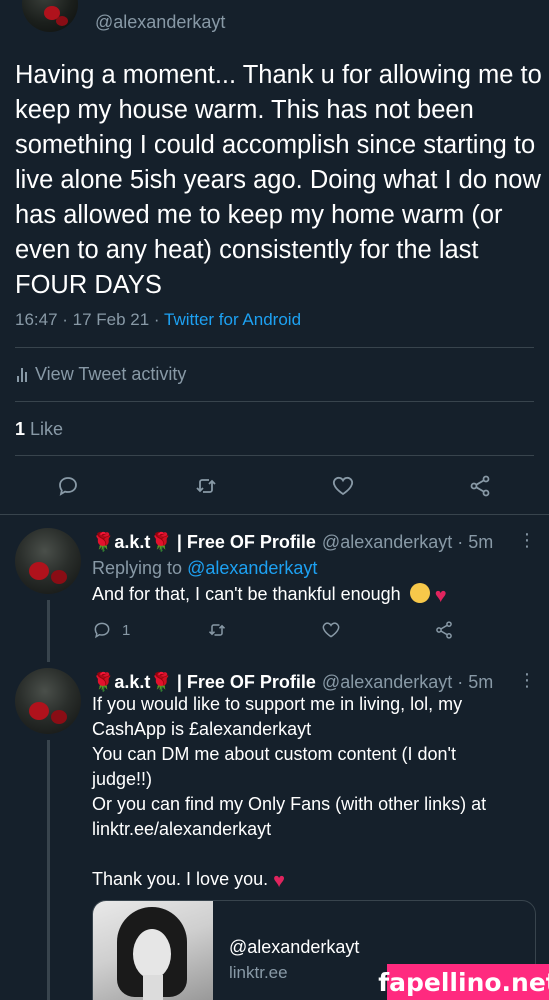 The image size is (549, 1000). Describe the element at coordinates (274, 20) in the screenshot. I see `main-tweet-header: @alexanderkayt` at that location.